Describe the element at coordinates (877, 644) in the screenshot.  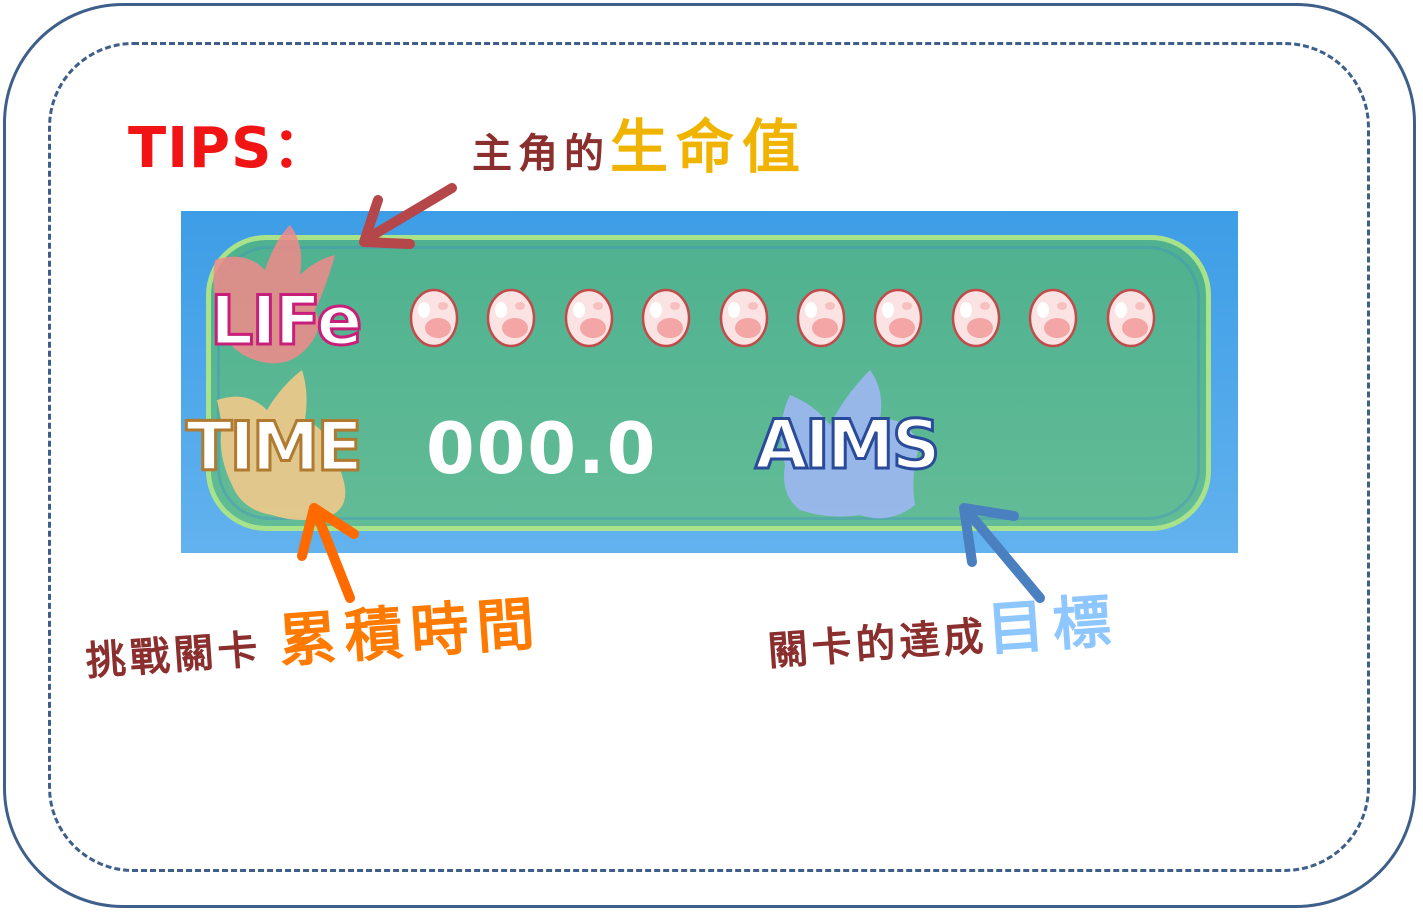
I see `aims-annotation-prefix: 關卡的達成` at that location.